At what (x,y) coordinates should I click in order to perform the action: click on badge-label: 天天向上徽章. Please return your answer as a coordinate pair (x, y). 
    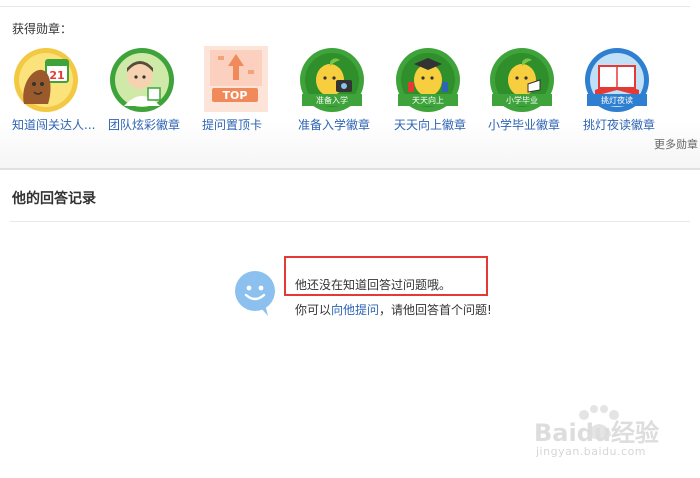
    Looking at the image, I should click on (430, 124).